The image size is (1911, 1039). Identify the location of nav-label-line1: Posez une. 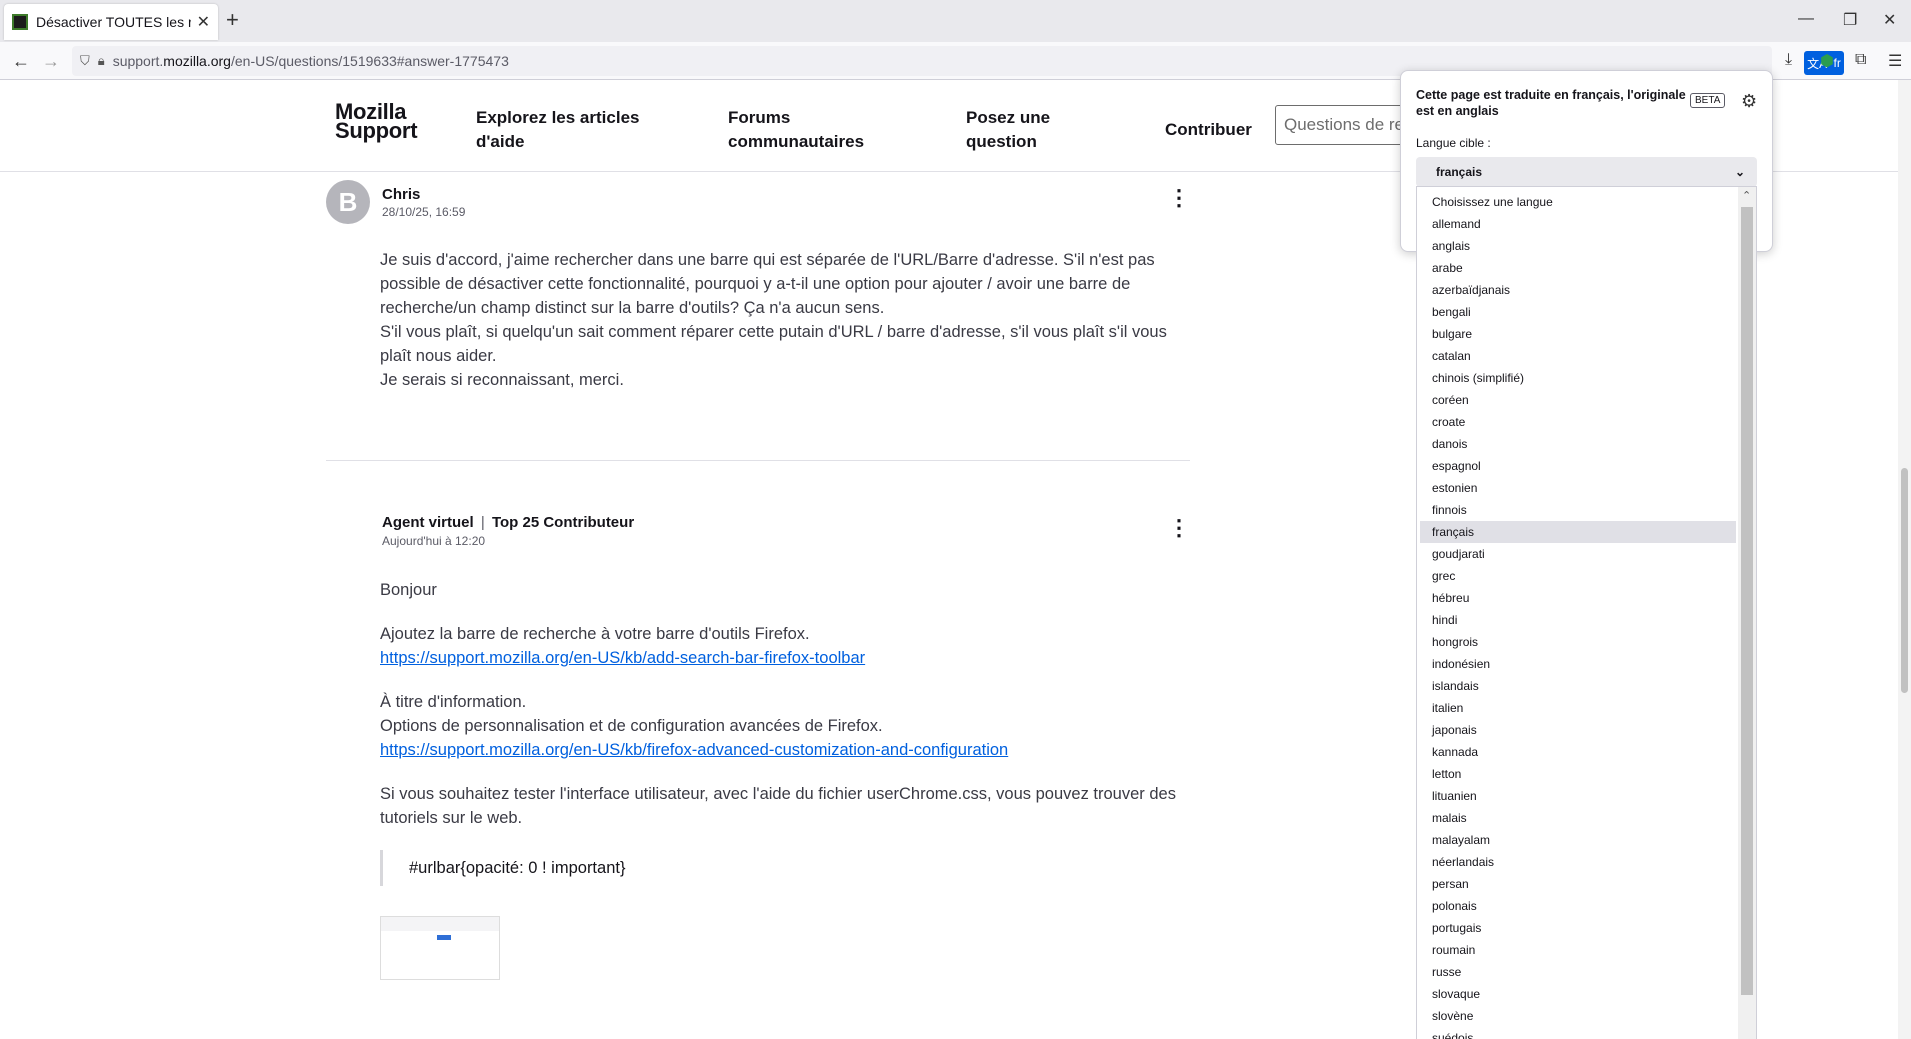
(1008, 117).